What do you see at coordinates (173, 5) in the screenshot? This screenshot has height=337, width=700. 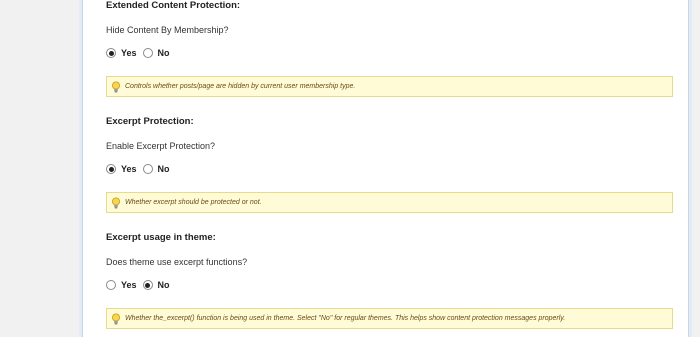 I see `section-title: Extended Content Protection:` at bounding box center [173, 5].